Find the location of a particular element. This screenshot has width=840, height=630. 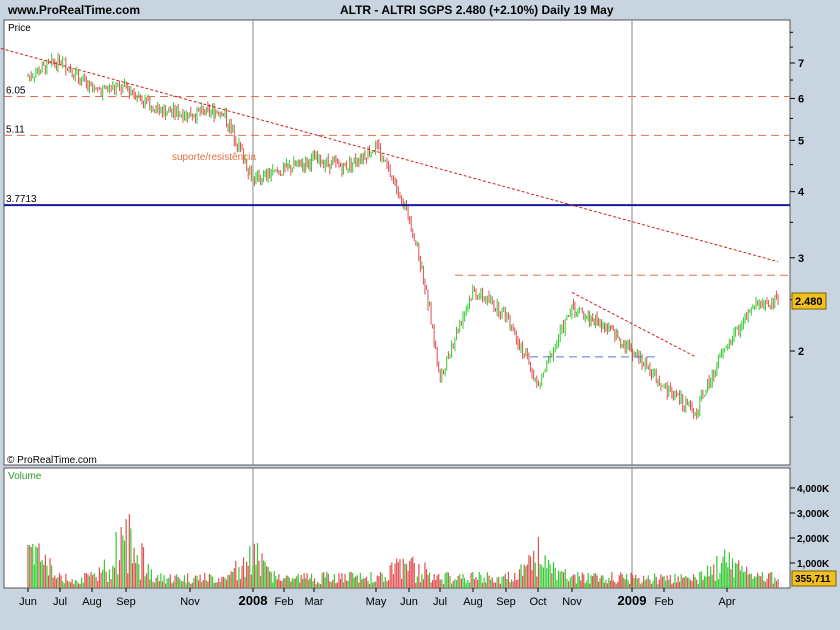

level-label: 5.11 is located at coordinates (15, 129).